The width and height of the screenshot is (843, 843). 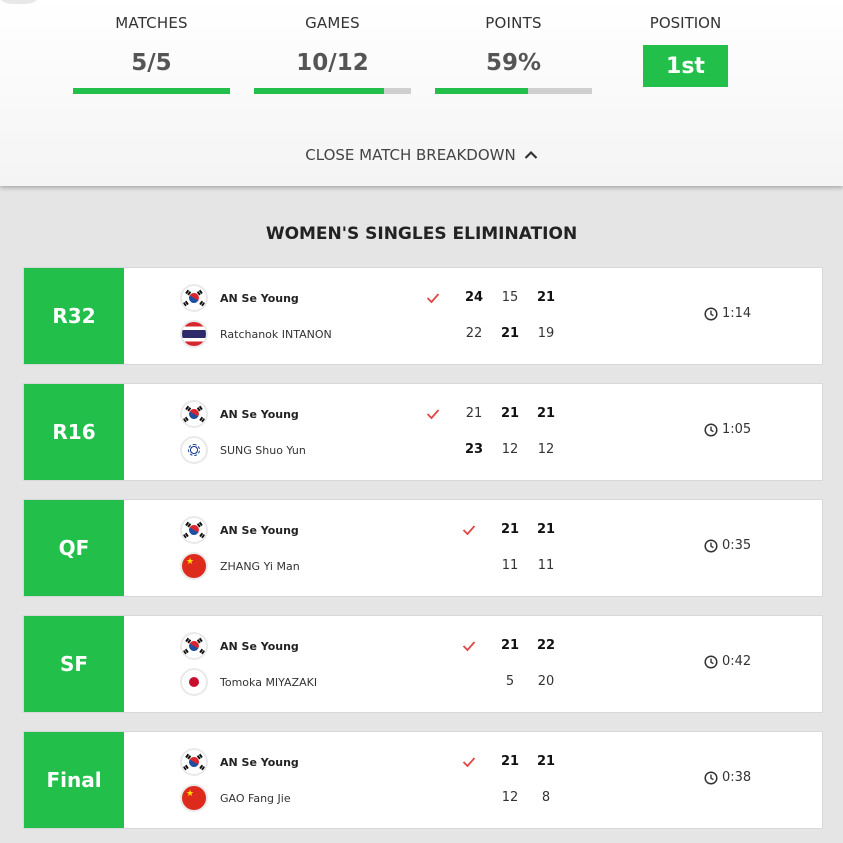 I want to click on japan-flag-icon, so click(x=194, y=682).